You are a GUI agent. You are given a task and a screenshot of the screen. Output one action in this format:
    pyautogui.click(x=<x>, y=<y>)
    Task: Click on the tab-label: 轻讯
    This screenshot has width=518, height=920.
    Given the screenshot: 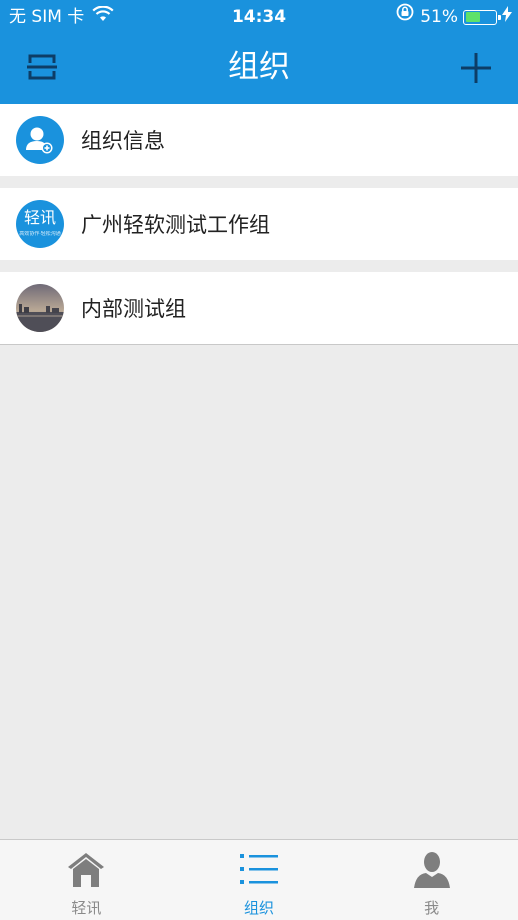 What is the action you would take?
    pyautogui.click(x=86, y=908)
    